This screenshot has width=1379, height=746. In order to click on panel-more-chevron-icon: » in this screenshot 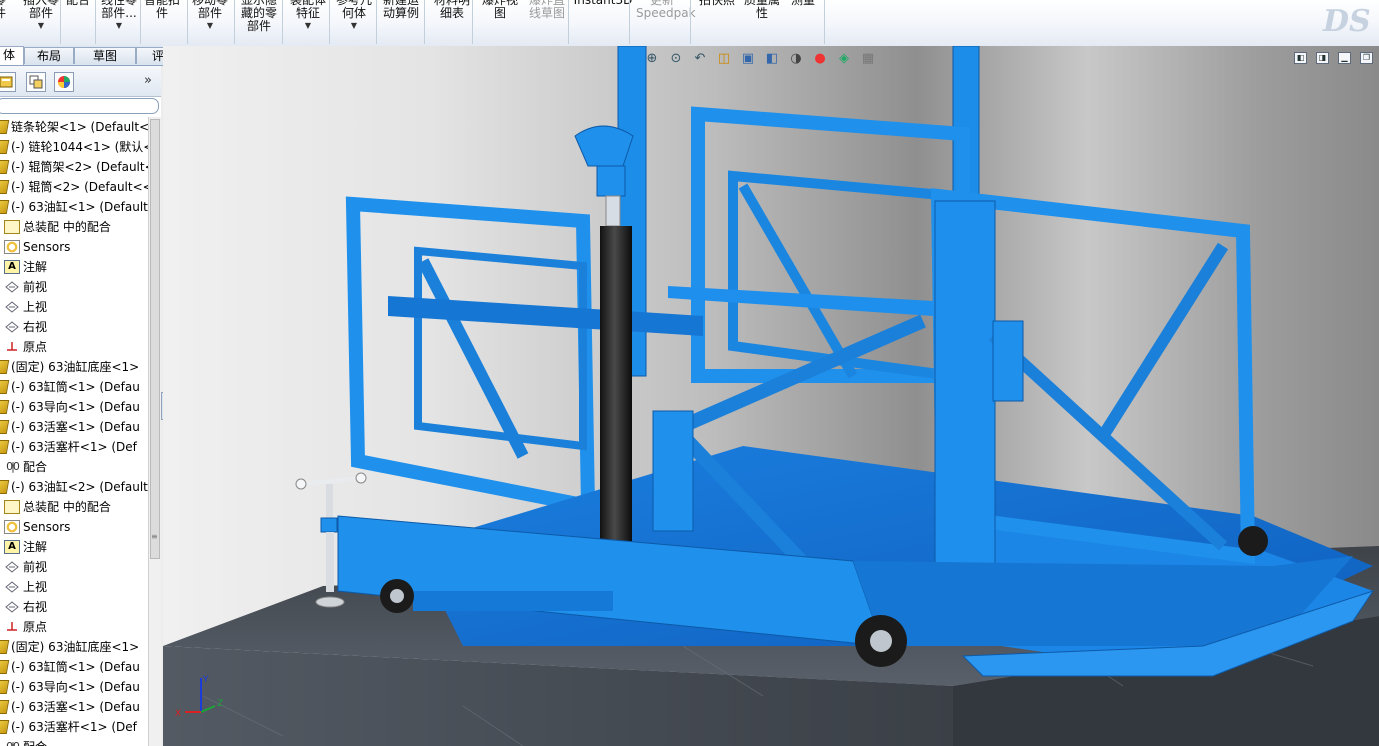, I will do `click(148, 80)`.